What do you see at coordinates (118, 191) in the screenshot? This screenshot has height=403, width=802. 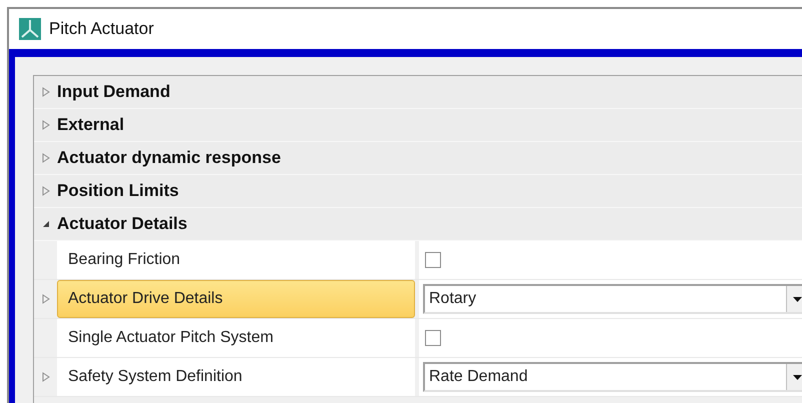 I see `category-label: Position Limits` at bounding box center [118, 191].